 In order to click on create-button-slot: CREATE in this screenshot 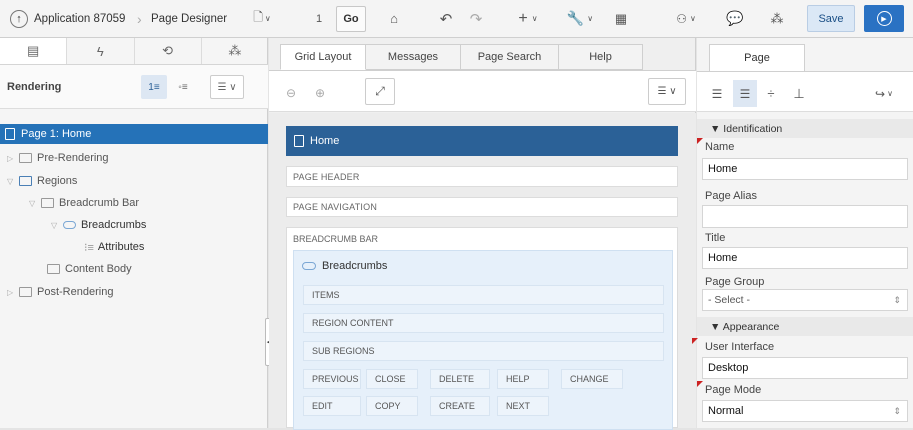, I will do `click(460, 406)`.